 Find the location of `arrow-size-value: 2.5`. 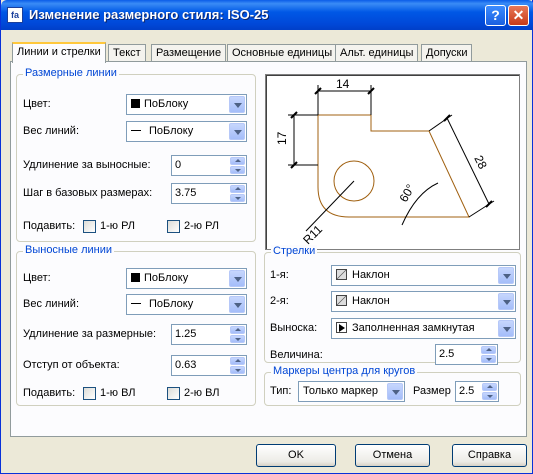

arrow-size-value: 2.5 is located at coordinates (447, 354).